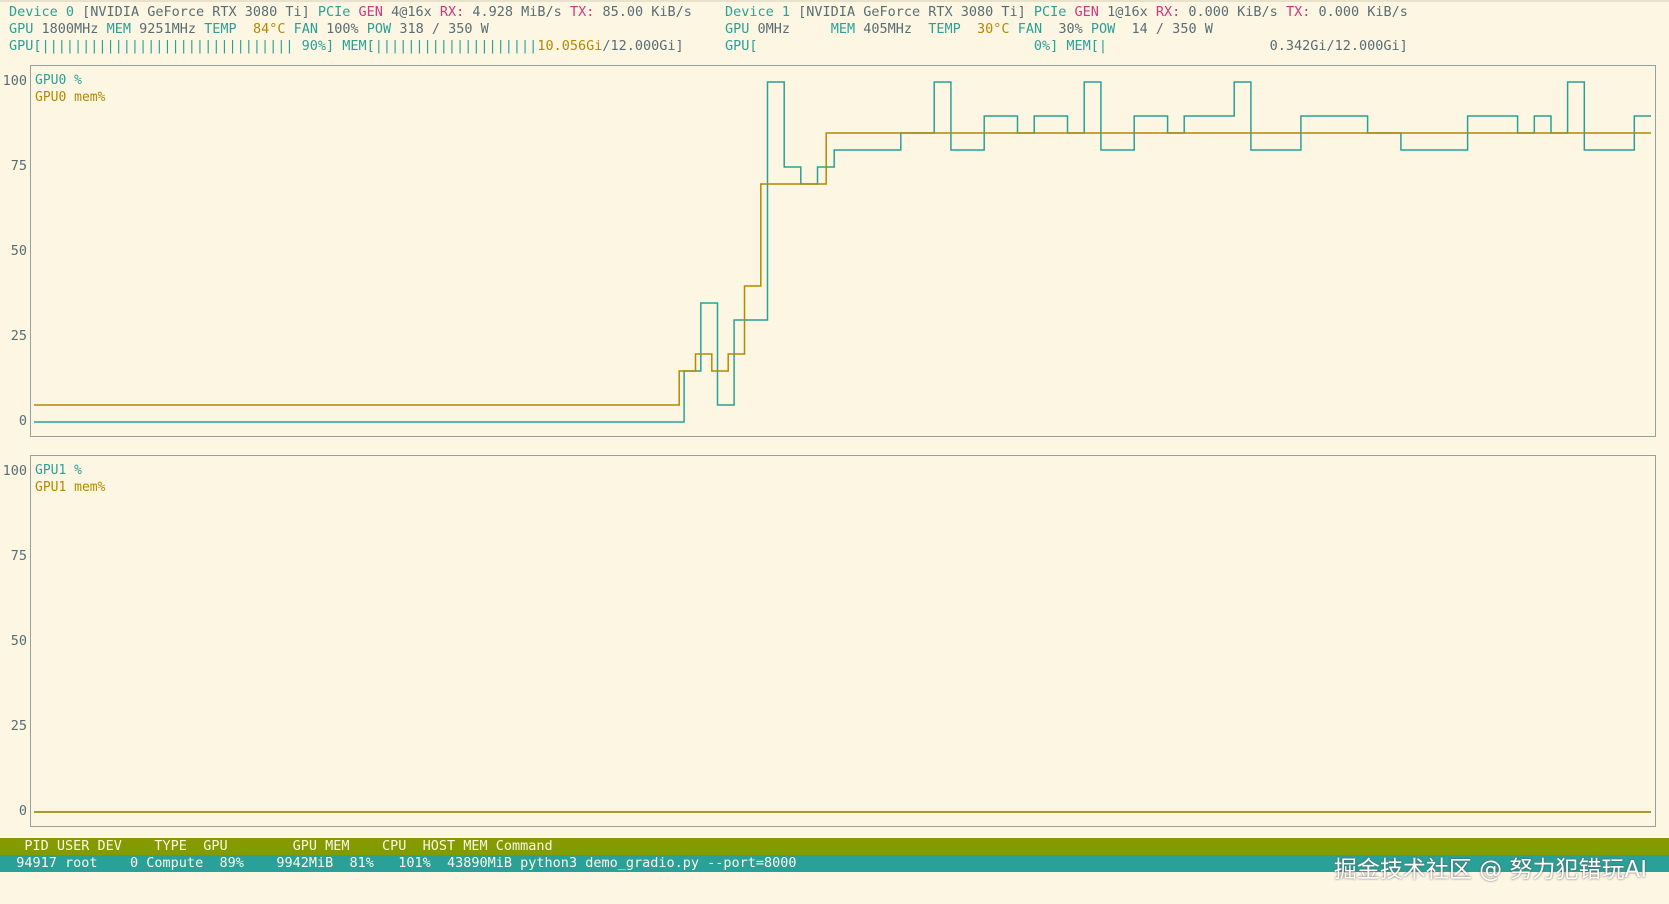 This screenshot has height=904, width=1669. Describe the element at coordinates (1490, 870) in the screenshot. I see `watermark: 掘金技术社区 @ 努力犯错玩AI` at that location.